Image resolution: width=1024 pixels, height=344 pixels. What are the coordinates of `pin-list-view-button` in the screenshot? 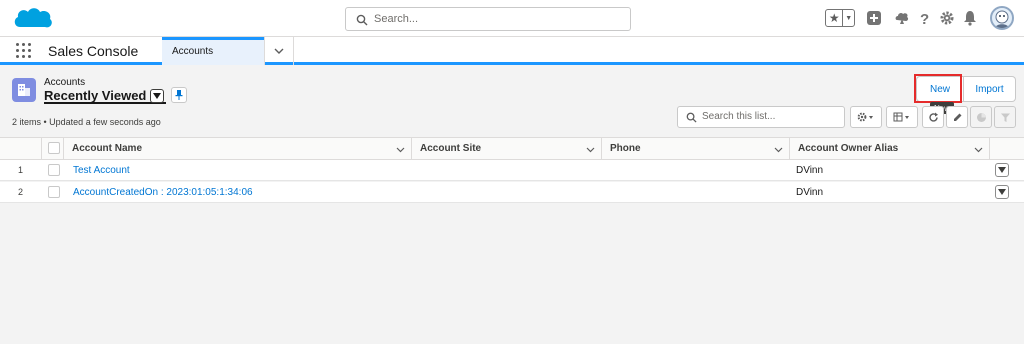 It's located at (179, 95).